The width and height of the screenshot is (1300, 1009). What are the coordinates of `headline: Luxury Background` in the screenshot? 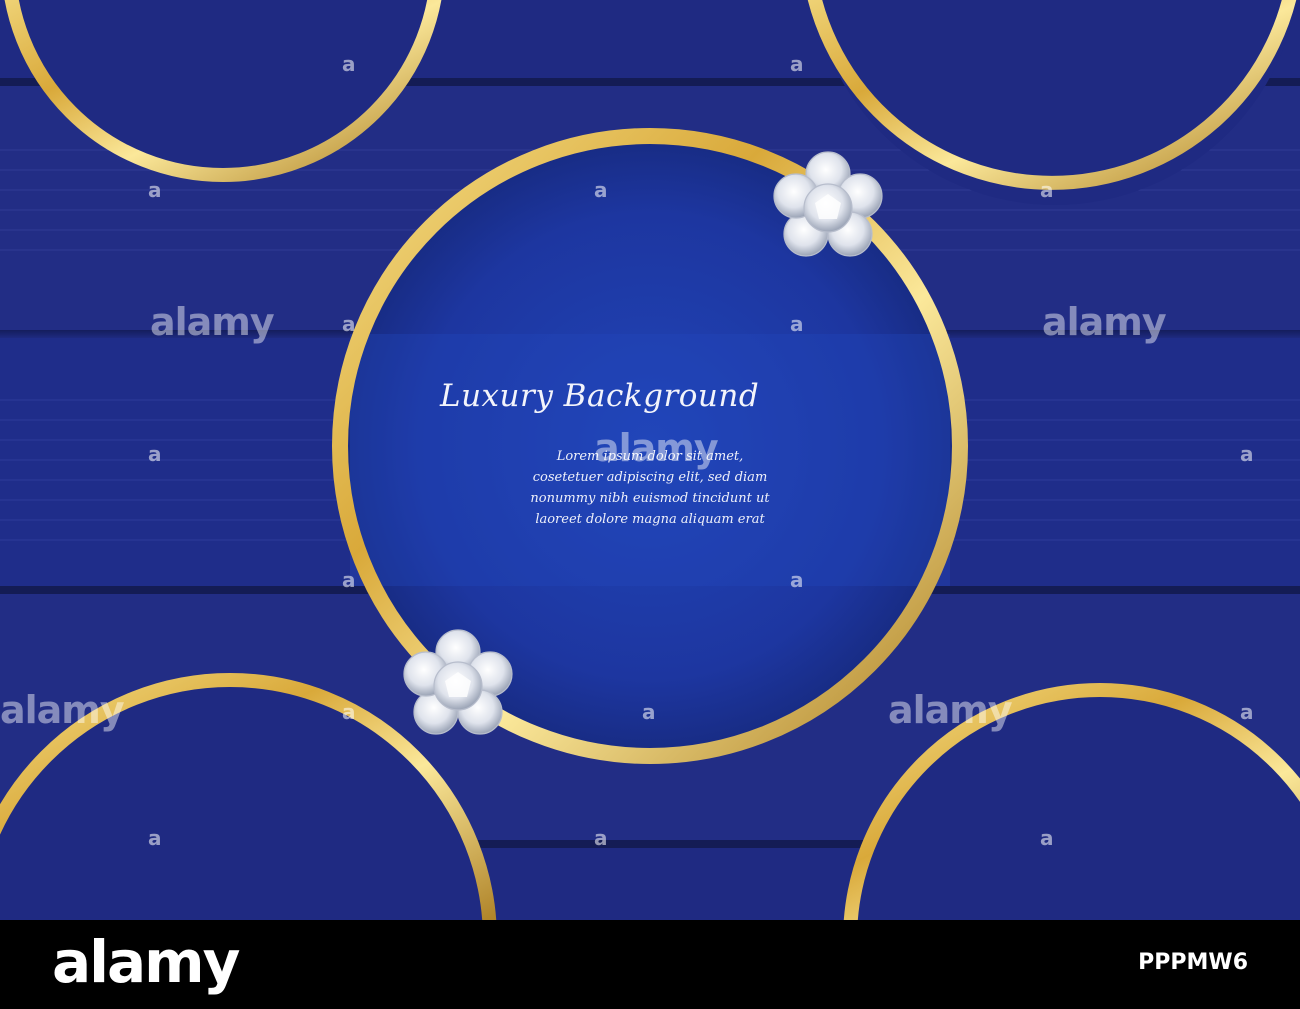 It's located at (600, 396).